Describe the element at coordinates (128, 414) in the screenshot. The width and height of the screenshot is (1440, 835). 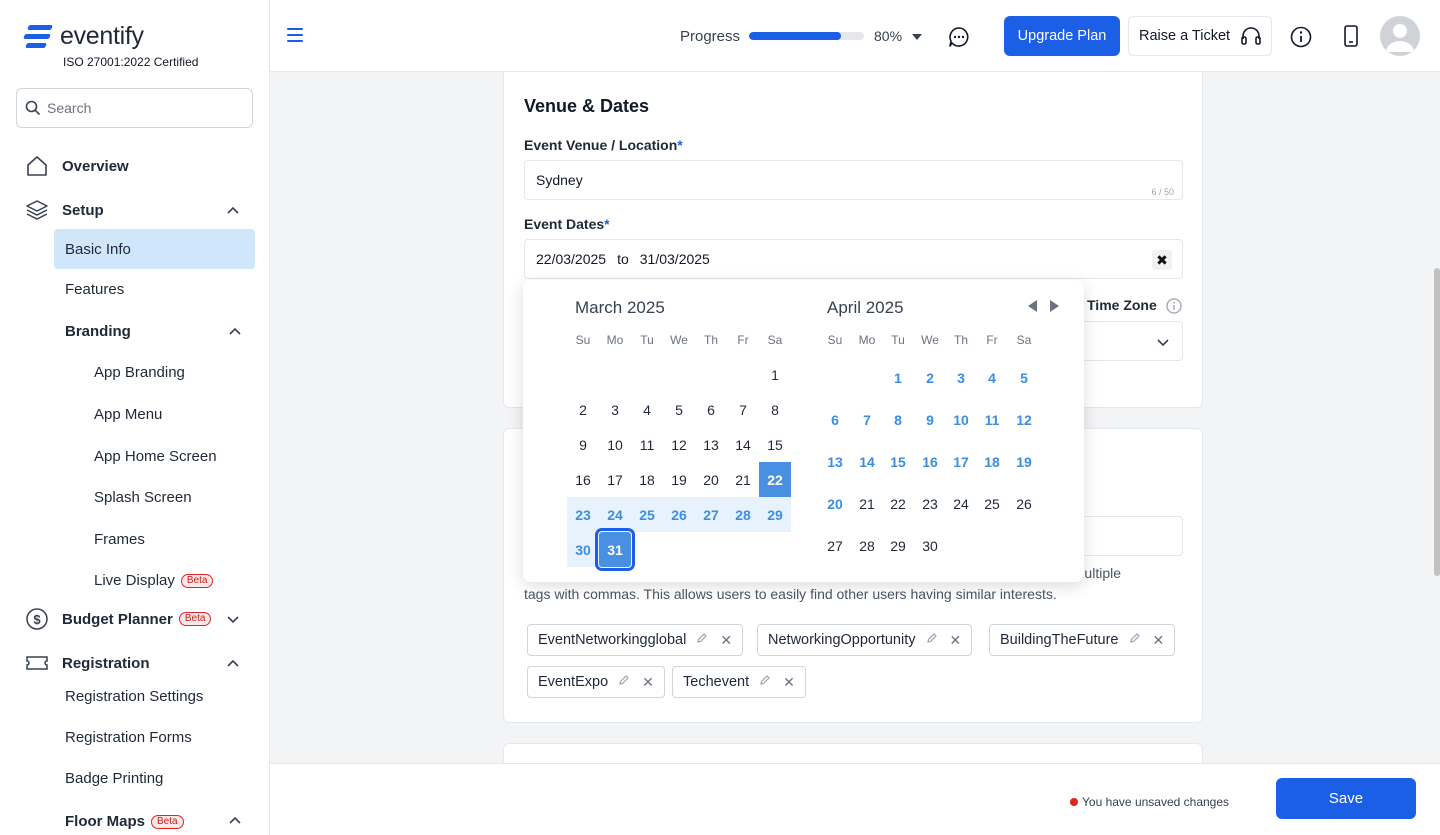
I see `sidebar-item-app-menu: App Menu` at that location.